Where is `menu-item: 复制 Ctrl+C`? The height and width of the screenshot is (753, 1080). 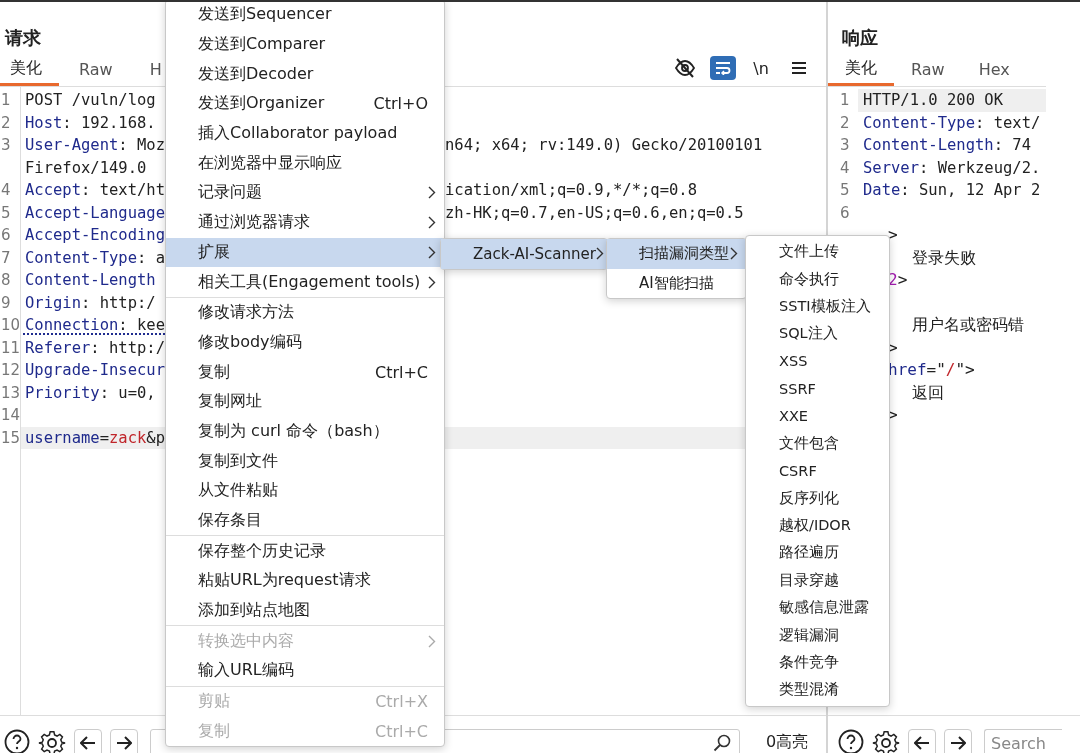 menu-item: 复制 Ctrl+C is located at coordinates (305, 372).